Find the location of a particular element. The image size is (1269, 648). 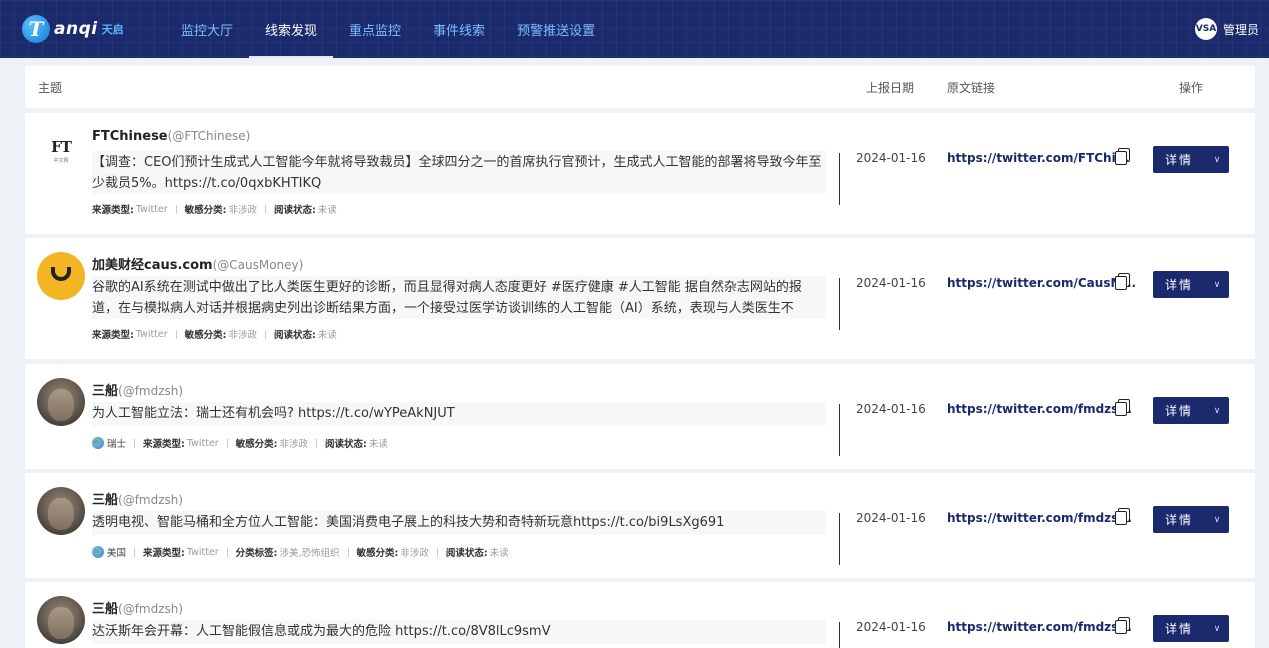

post-meta: 来源类型: Twitter 敏感分类: 非涉政 阅读状态: 未读 is located at coordinates (214, 334).